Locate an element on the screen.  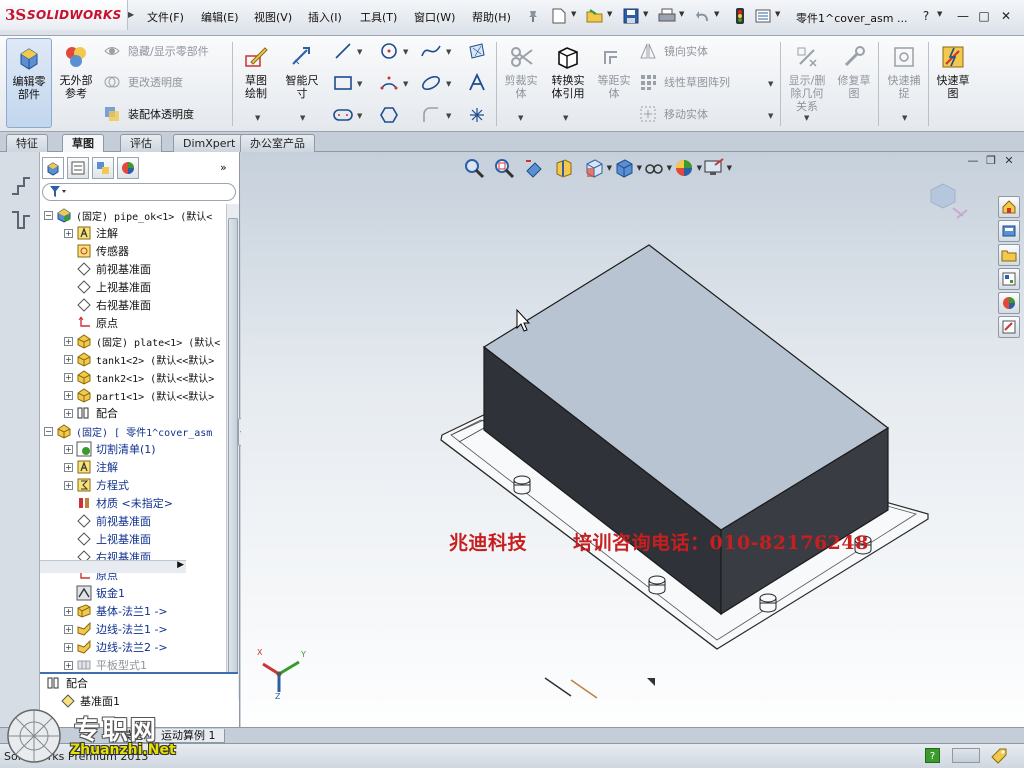
polygon-icon is located at coordinates (389, 115).